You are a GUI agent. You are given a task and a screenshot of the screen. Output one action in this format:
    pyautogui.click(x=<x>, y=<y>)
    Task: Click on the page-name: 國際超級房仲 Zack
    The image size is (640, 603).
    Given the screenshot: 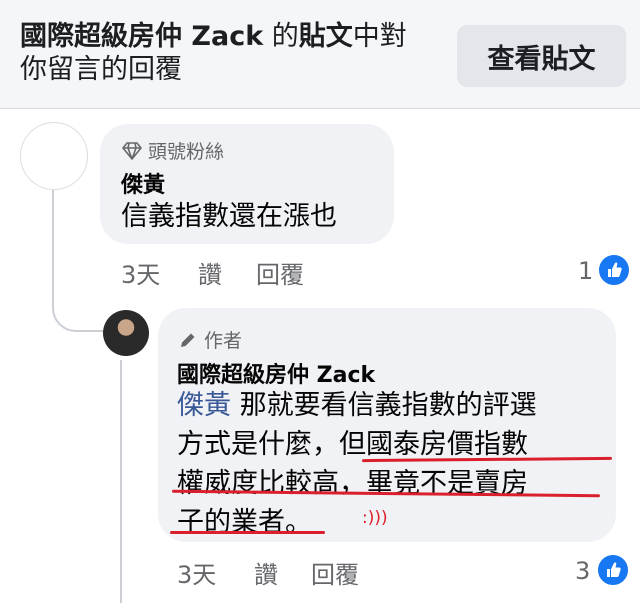 What is the action you would take?
    pyautogui.click(x=141, y=36)
    